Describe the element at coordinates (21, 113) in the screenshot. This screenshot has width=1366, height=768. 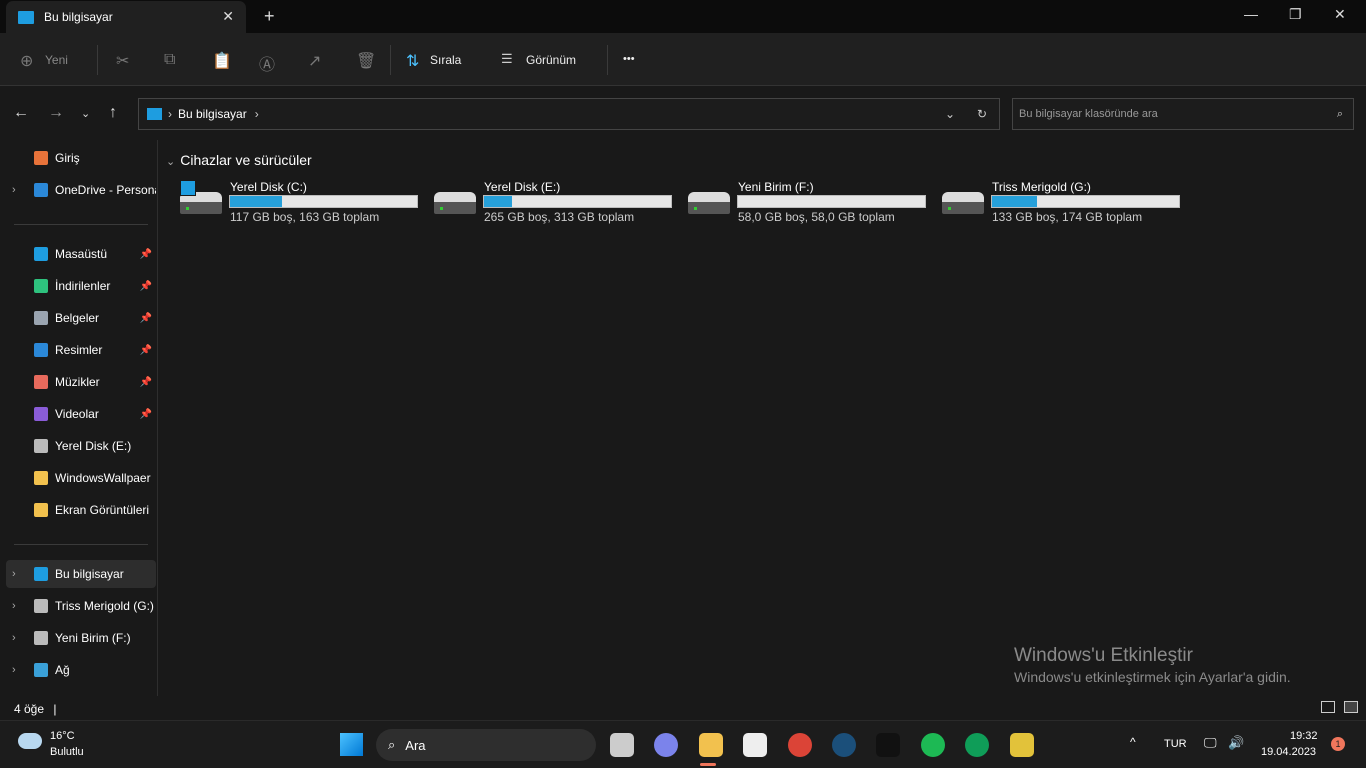
I see `back-button: ←` at that location.